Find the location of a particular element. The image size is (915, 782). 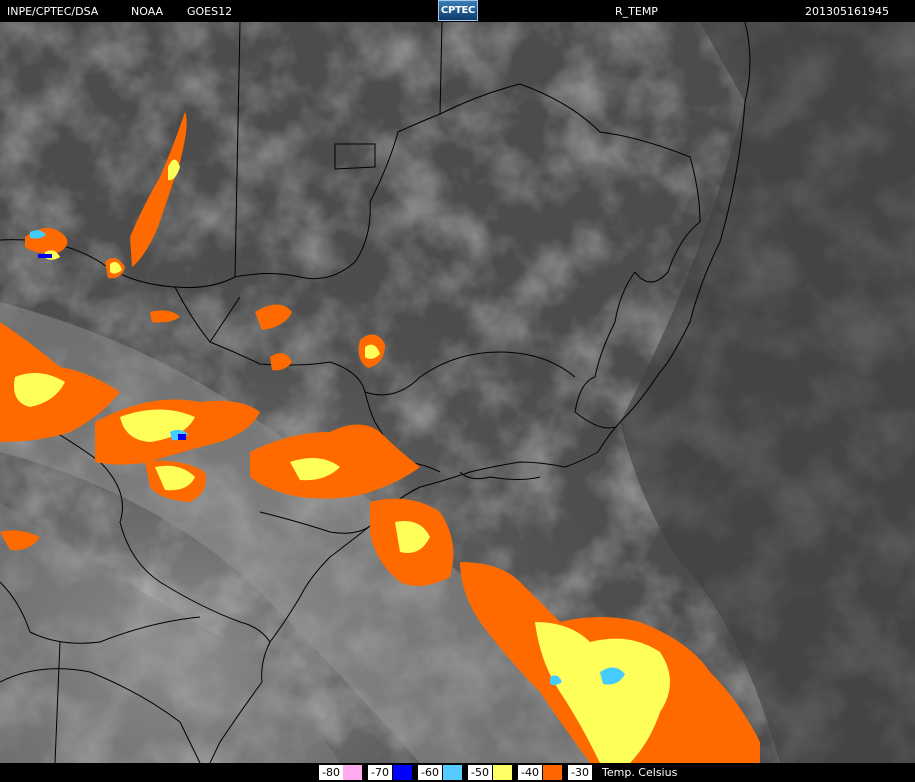

source-label: INPE/CPTEC/DSA is located at coordinates (53, 11).